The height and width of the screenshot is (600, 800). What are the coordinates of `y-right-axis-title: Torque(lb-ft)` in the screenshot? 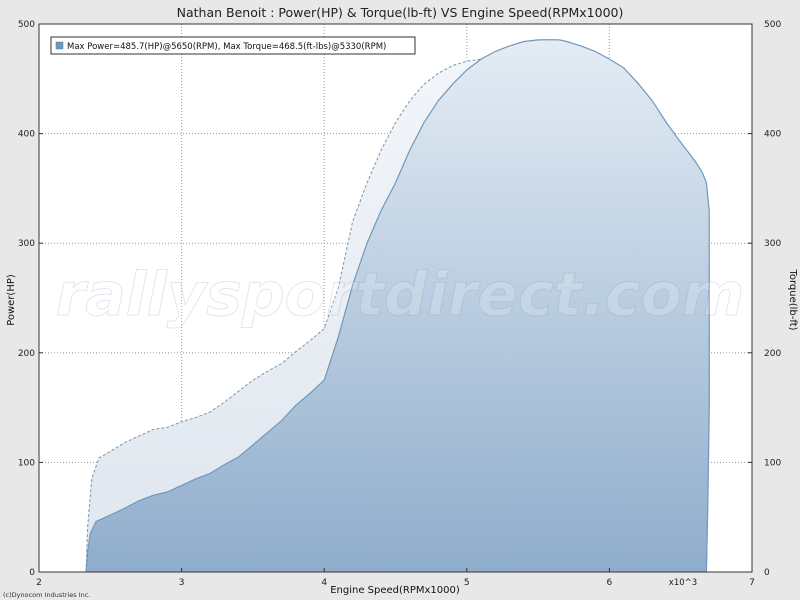 It's located at (792, 299).